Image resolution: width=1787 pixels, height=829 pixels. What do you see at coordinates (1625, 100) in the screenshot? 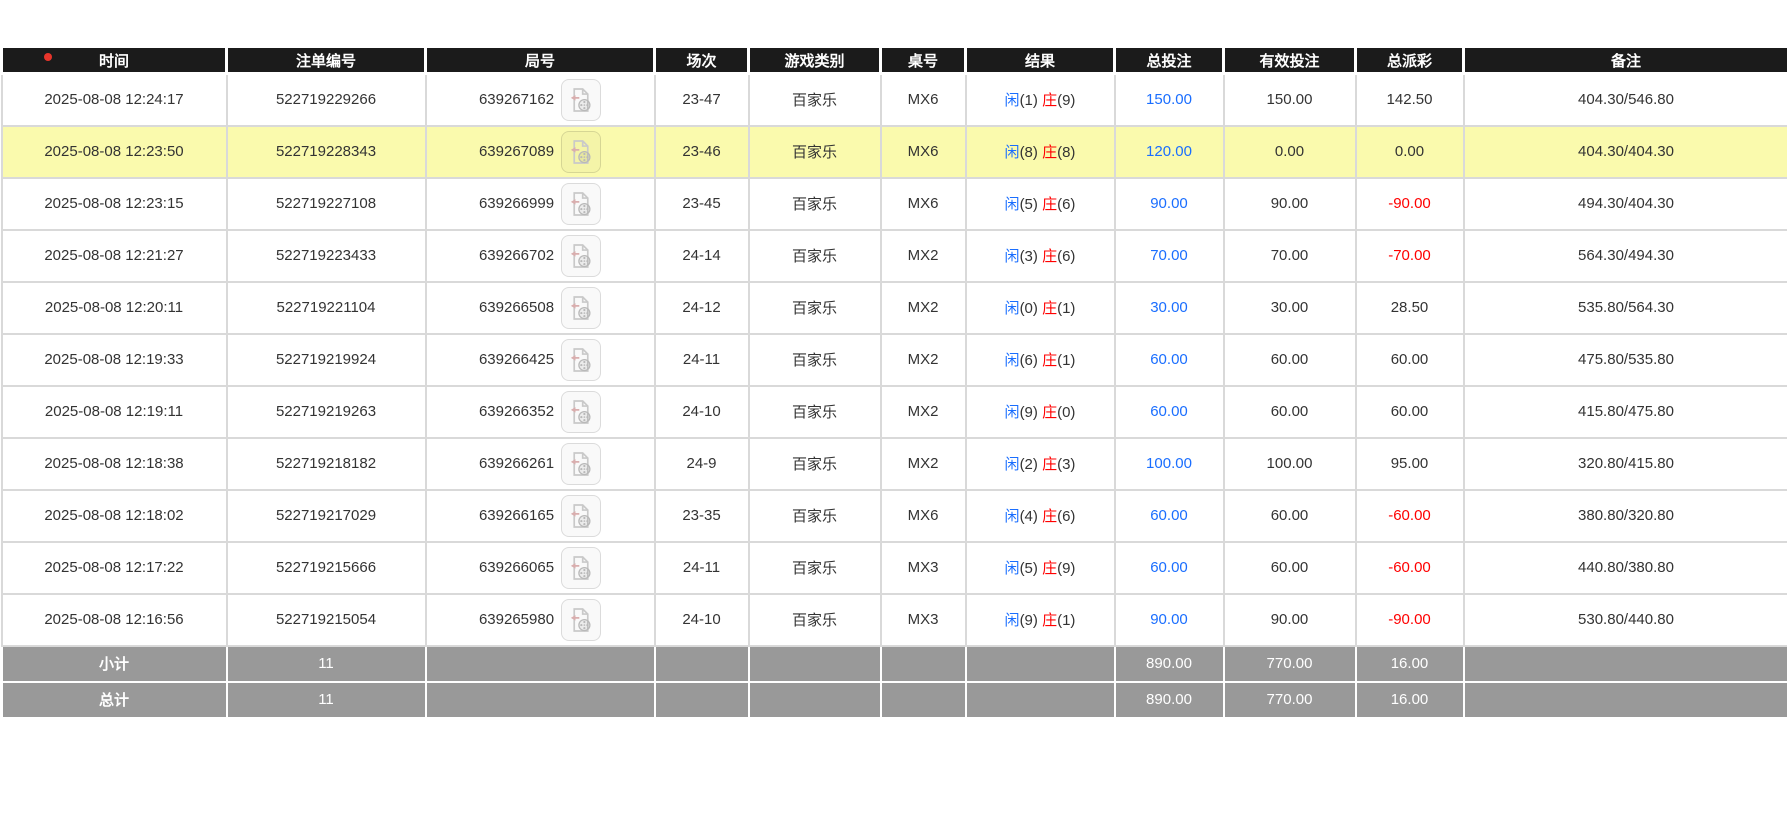
I see `remark: 404.30/546.80` at bounding box center [1625, 100].